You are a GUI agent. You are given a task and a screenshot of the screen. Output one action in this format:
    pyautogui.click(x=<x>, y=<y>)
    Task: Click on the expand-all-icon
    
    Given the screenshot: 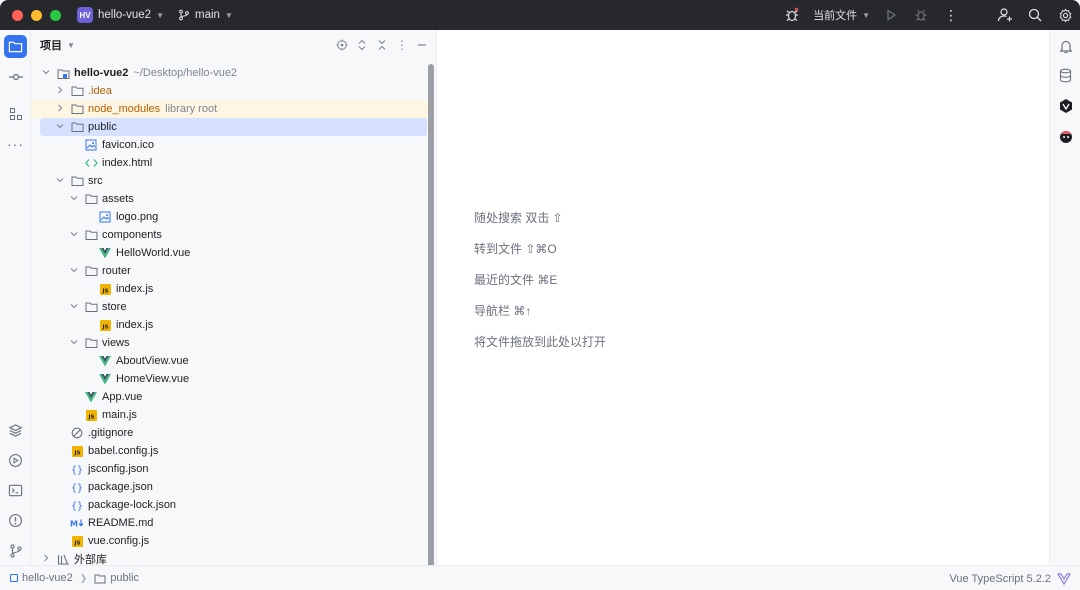 What is the action you would take?
    pyautogui.click(x=362, y=45)
    